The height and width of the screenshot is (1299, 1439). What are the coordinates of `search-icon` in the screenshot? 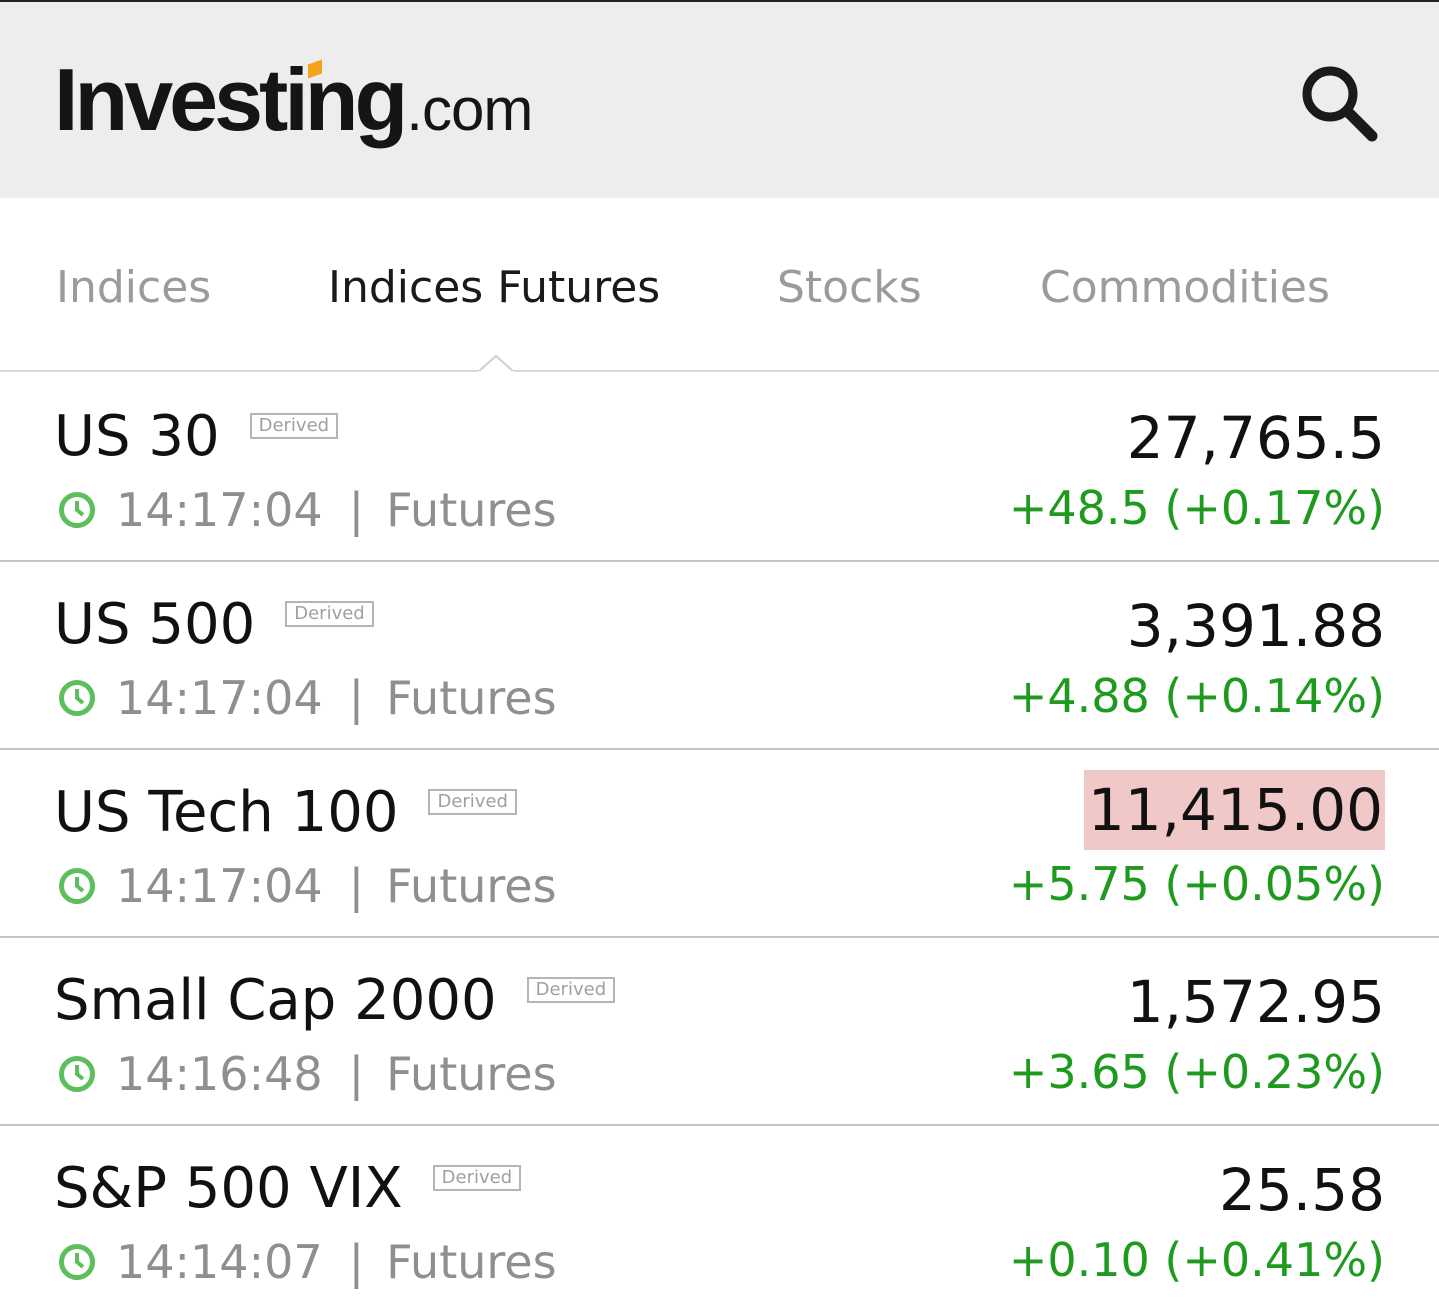 It's located at (1340, 104).